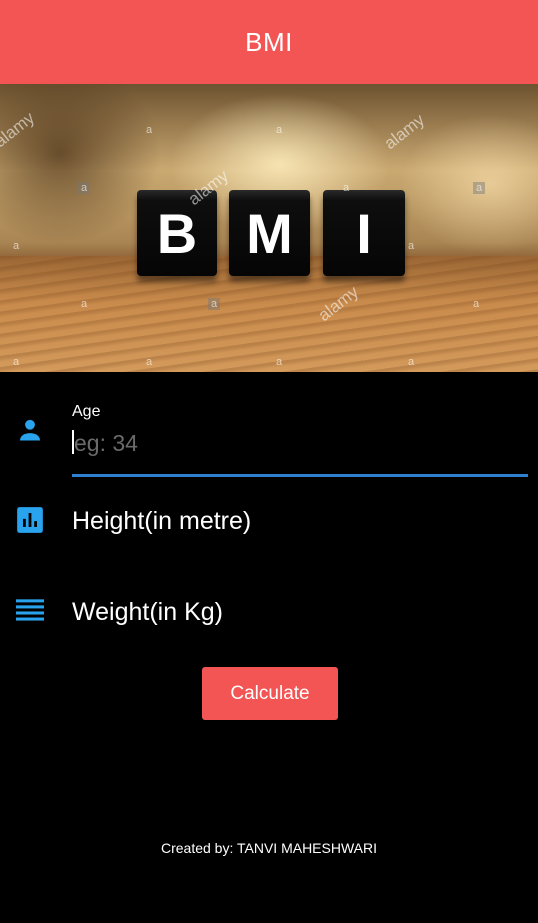  Describe the element at coordinates (30, 432) in the screenshot. I see `person-icon` at that location.